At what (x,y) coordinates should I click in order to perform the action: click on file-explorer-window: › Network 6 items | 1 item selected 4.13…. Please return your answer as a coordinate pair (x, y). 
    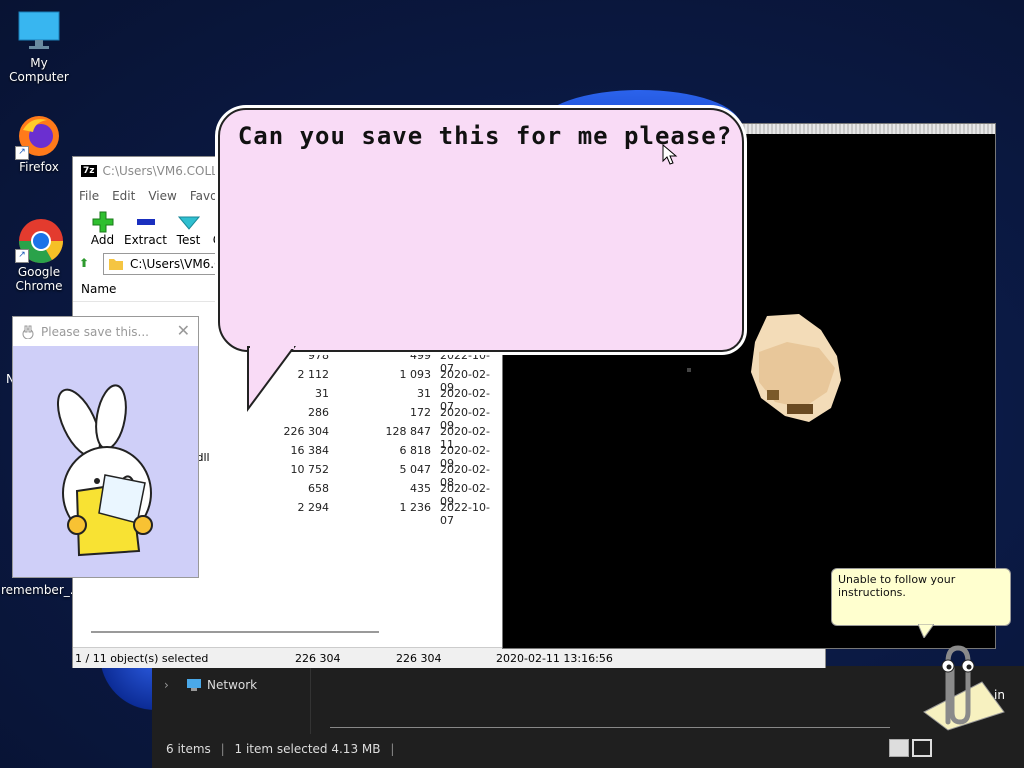
    Looking at the image, I should click on (588, 717).